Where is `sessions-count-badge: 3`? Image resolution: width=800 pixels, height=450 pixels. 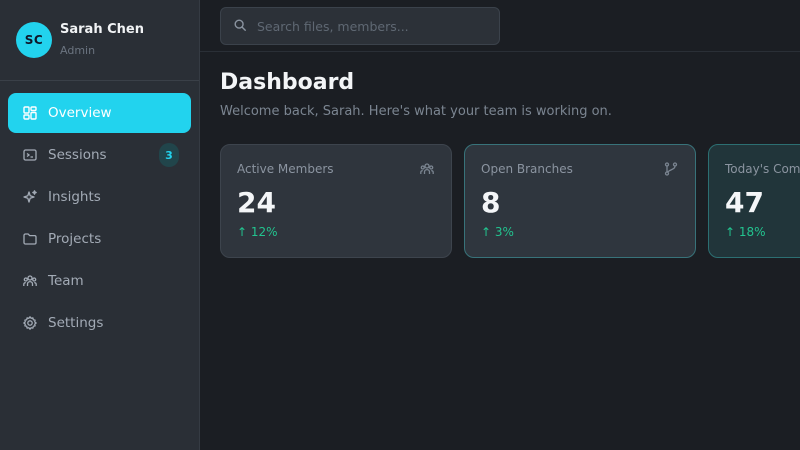 sessions-count-badge: 3 is located at coordinates (169, 155).